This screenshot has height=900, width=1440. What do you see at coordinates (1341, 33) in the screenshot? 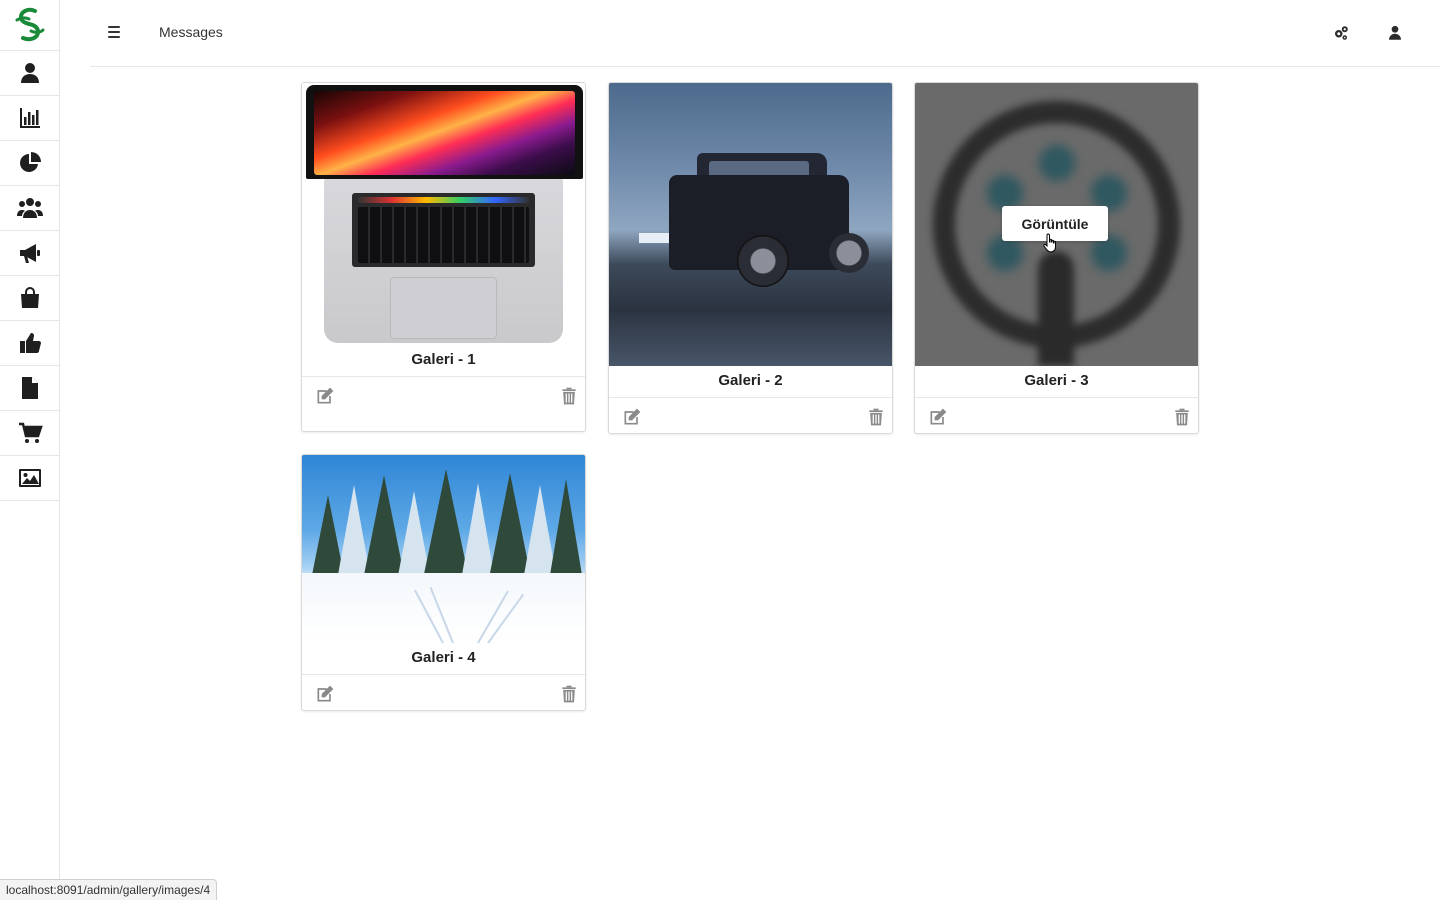
I see `gears-icon` at bounding box center [1341, 33].